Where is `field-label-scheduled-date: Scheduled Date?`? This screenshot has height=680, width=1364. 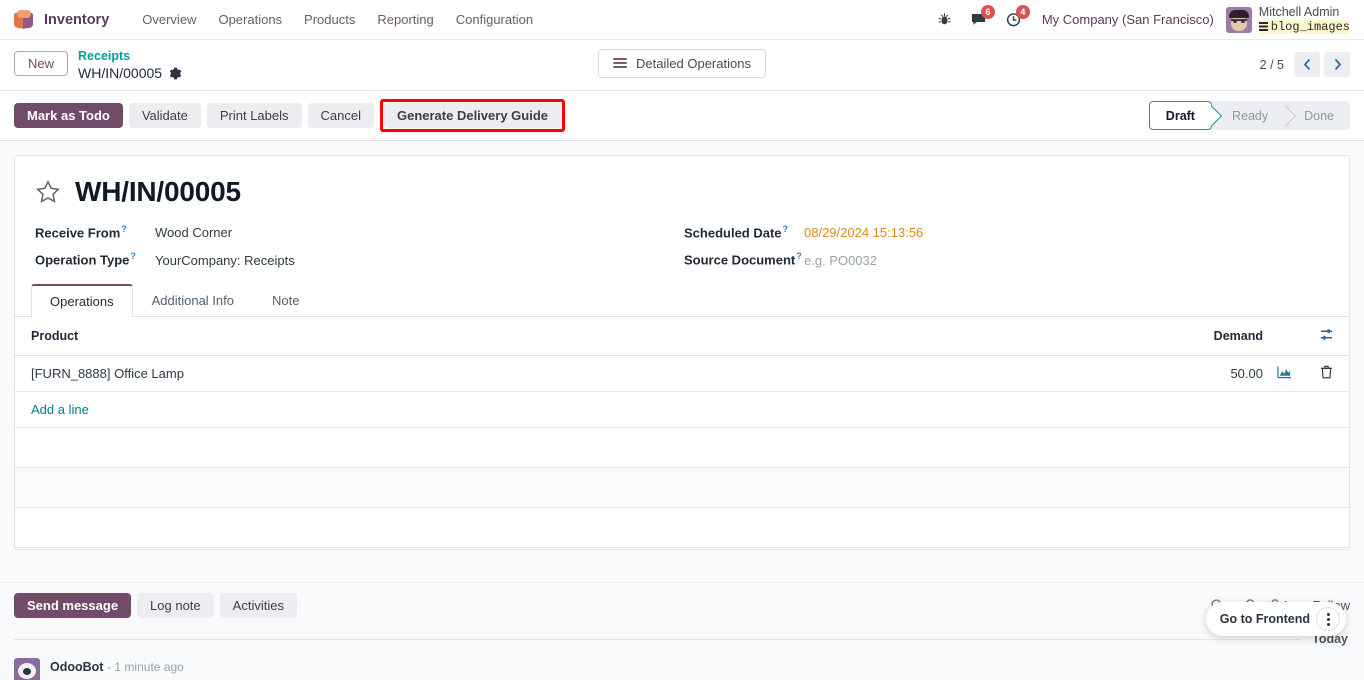 field-label-scheduled-date: Scheduled Date? is located at coordinates (736, 232).